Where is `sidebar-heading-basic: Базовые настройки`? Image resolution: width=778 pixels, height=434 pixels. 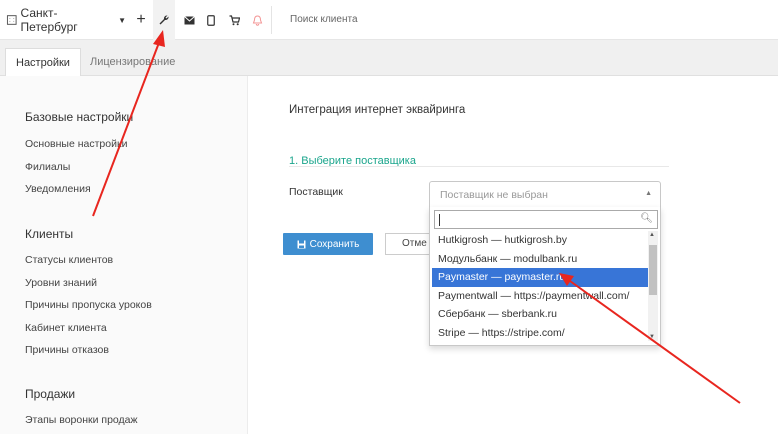
sidebar-heading-basic: Базовые настройки is located at coordinates (79, 117).